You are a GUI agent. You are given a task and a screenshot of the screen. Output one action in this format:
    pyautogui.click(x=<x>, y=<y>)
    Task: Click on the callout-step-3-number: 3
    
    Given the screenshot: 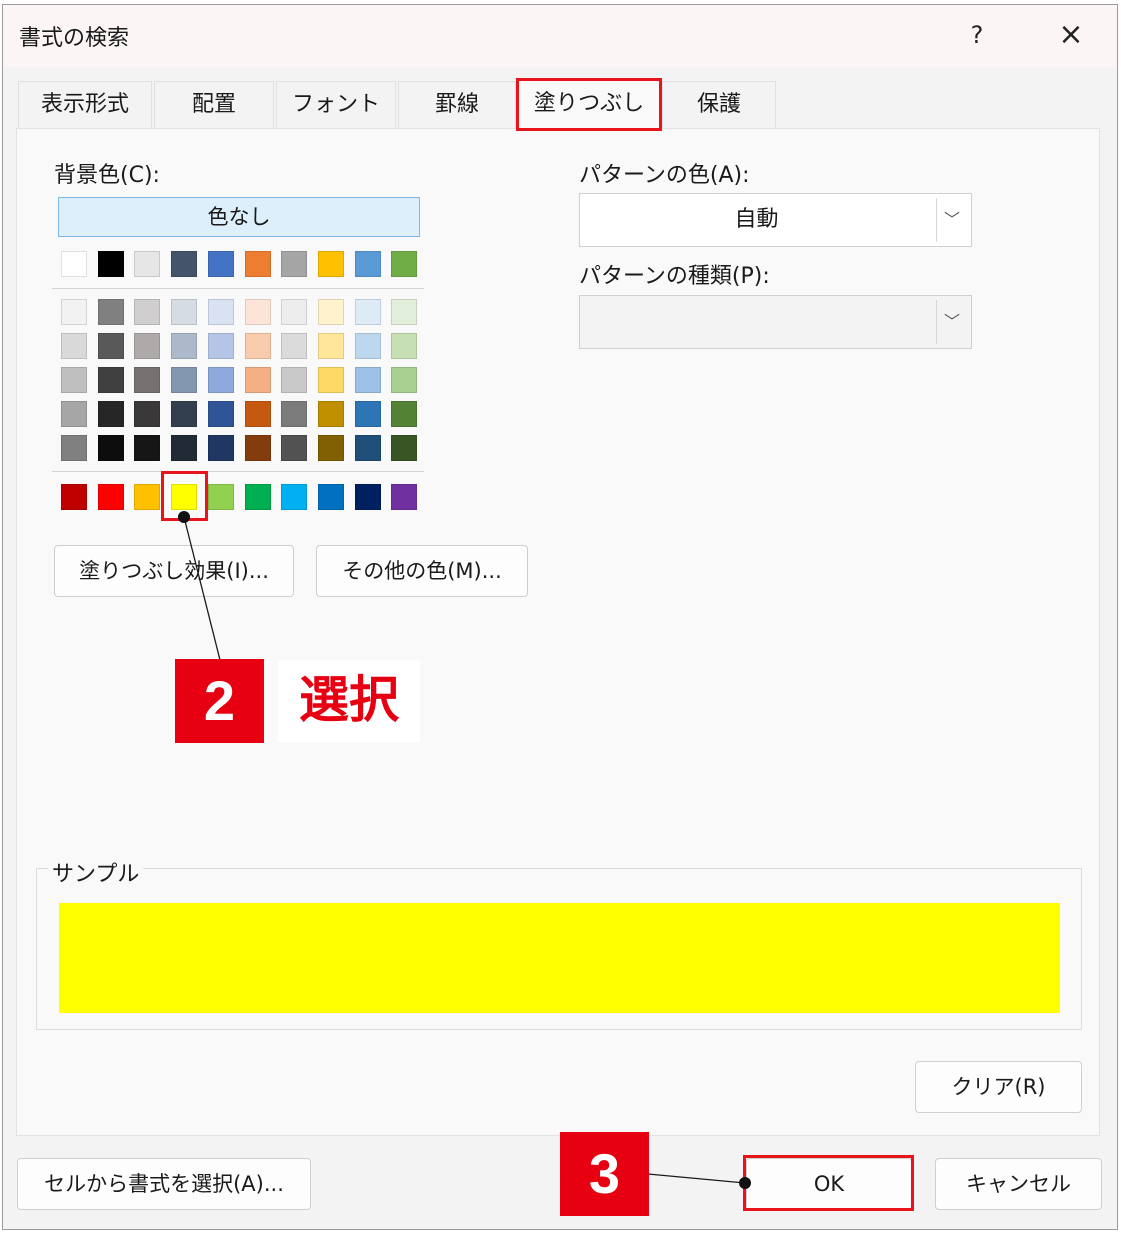 What is the action you would take?
    pyautogui.click(x=604, y=1174)
    